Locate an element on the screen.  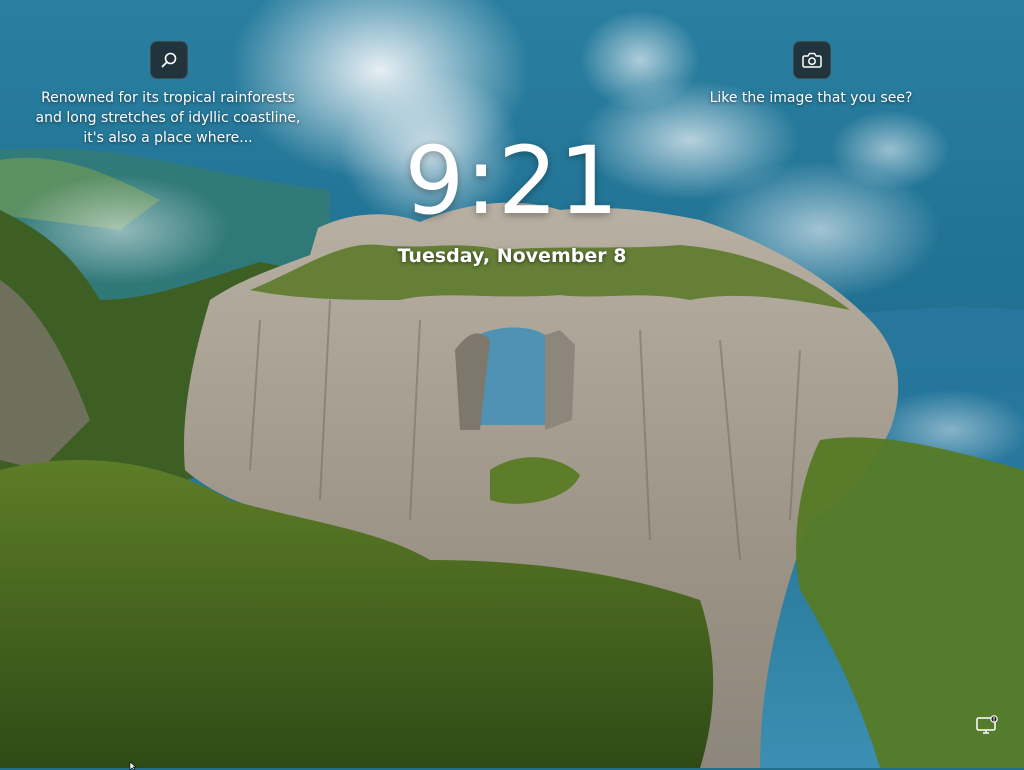
search-icon is located at coordinates (169, 60).